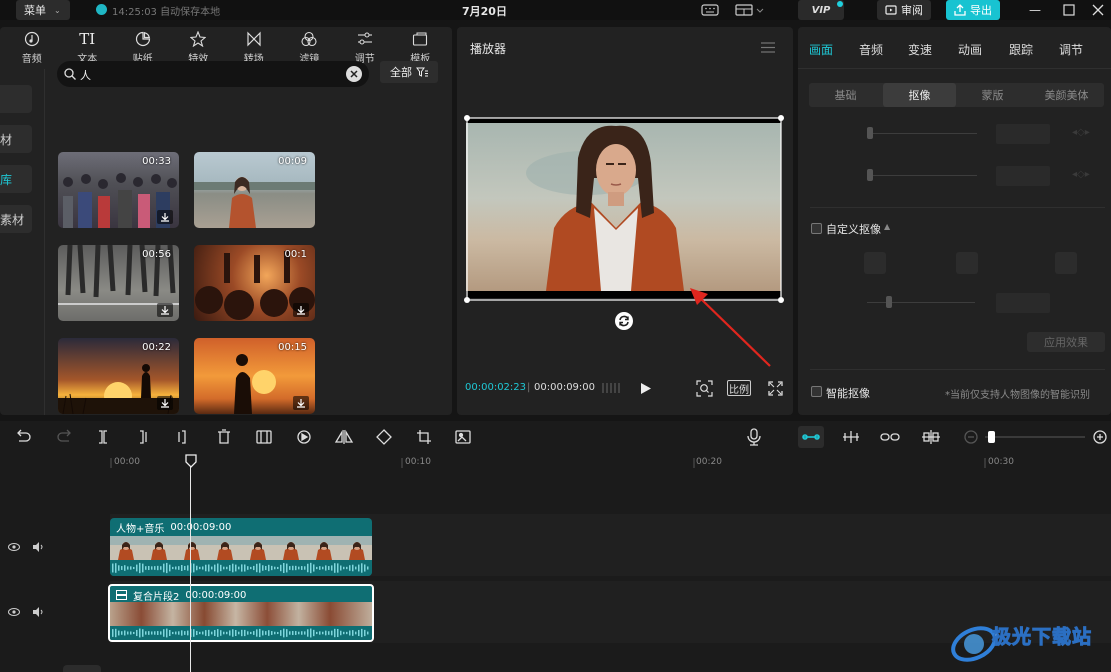 The height and width of the screenshot is (672, 1111). I want to click on notification-dot, so click(840, 4).